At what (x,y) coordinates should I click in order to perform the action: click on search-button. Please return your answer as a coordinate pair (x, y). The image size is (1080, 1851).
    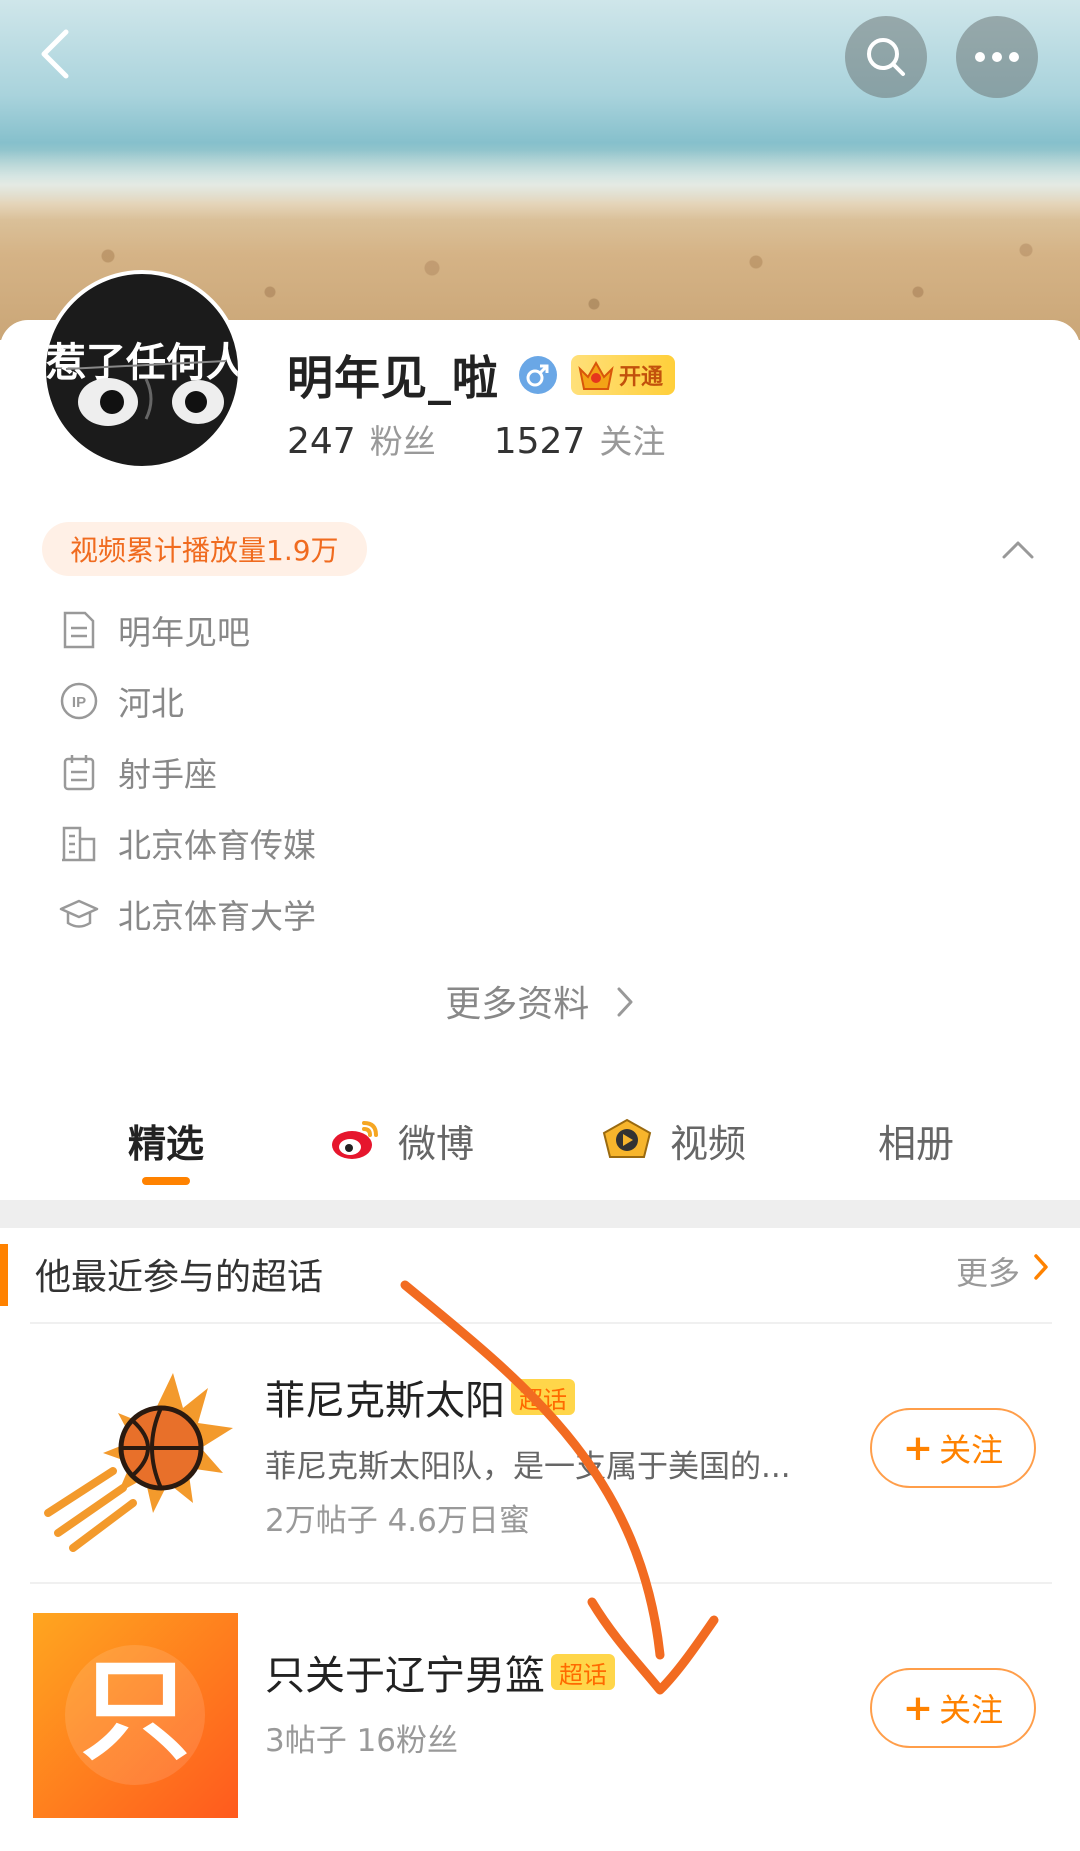
    Looking at the image, I should click on (886, 57).